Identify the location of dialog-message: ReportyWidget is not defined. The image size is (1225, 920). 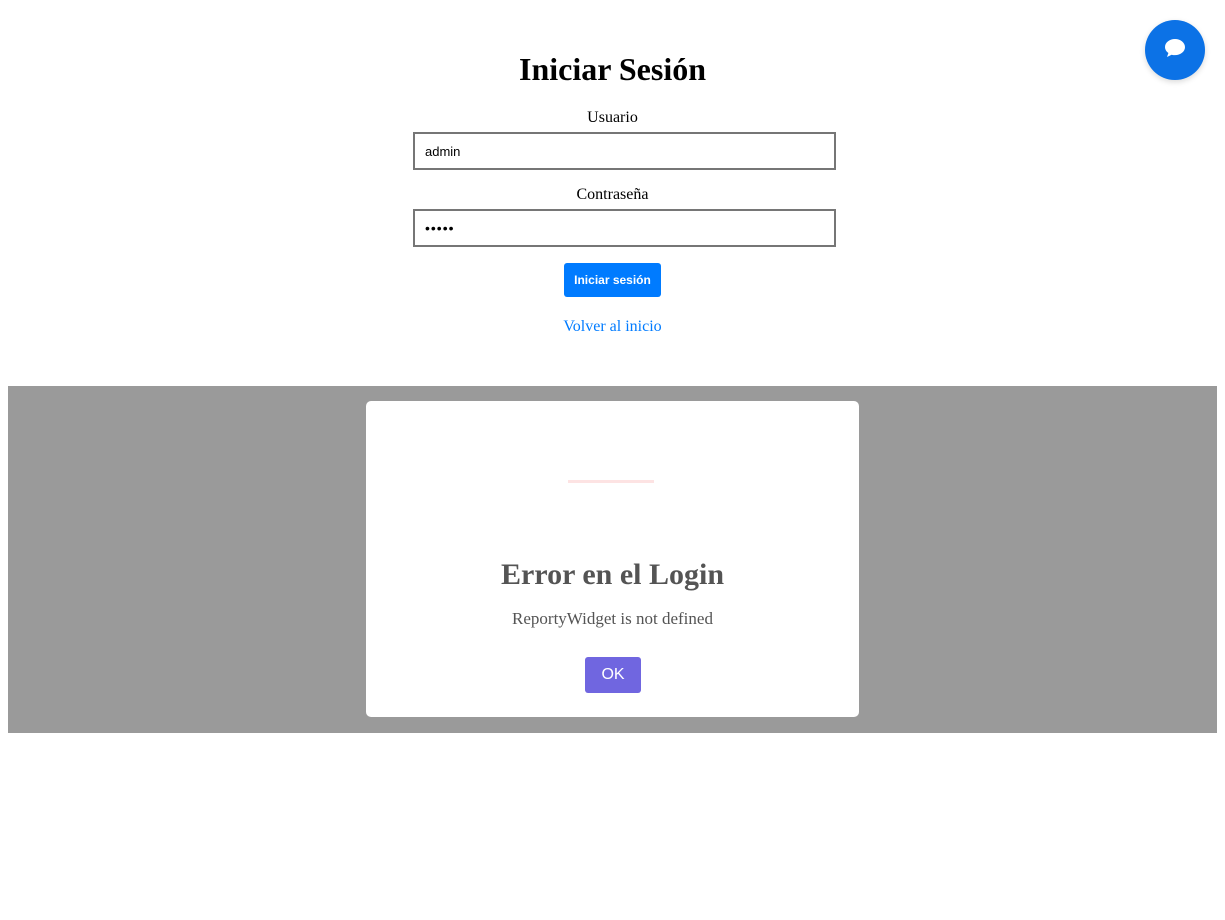
(612, 618).